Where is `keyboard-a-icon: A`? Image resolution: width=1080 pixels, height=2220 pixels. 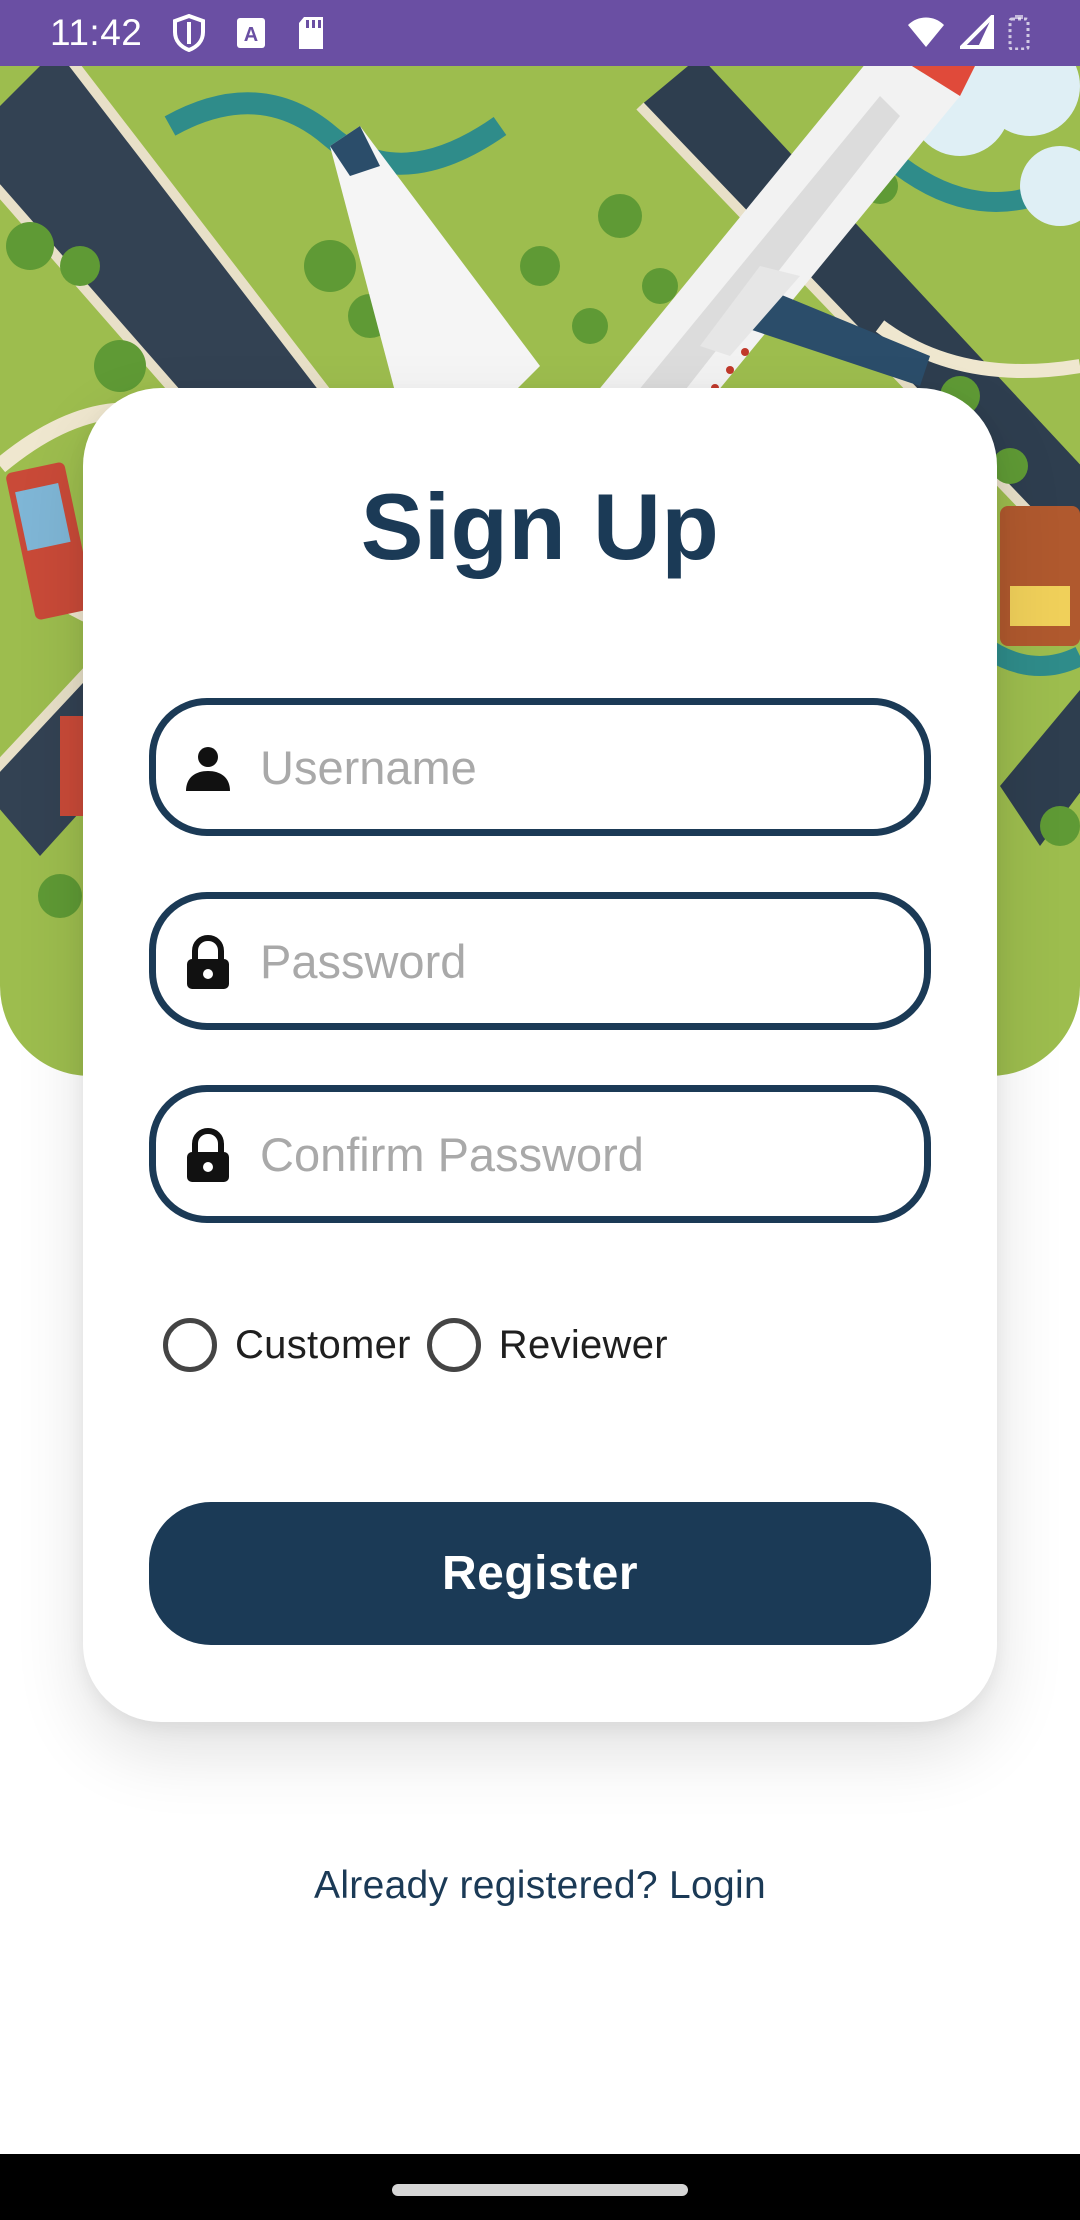
keyboard-a-icon: A is located at coordinates (251, 33).